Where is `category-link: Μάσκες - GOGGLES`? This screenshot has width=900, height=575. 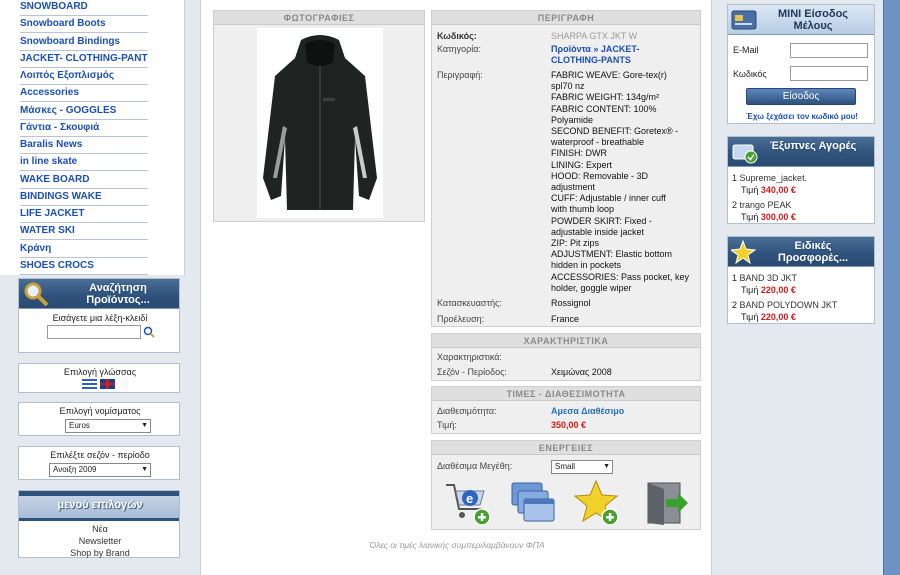 category-link: Μάσκες - GOGGLES is located at coordinates (84, 111).